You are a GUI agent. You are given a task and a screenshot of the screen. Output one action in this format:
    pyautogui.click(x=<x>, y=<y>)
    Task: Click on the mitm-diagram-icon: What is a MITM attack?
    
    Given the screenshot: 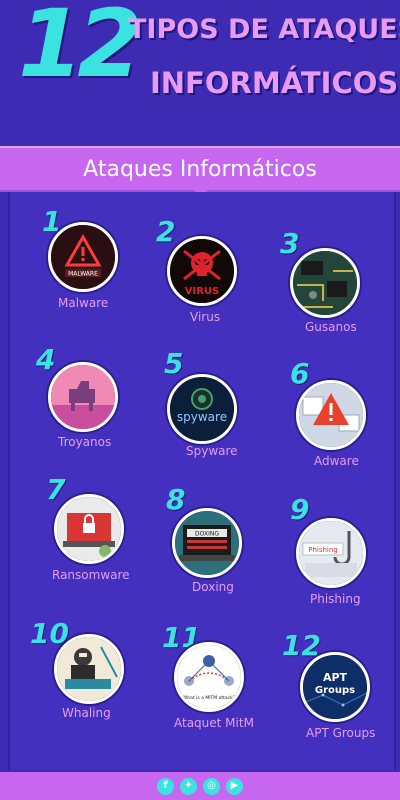 What is the action you would take?
    pyautogui.click(x=209, y=677)
    